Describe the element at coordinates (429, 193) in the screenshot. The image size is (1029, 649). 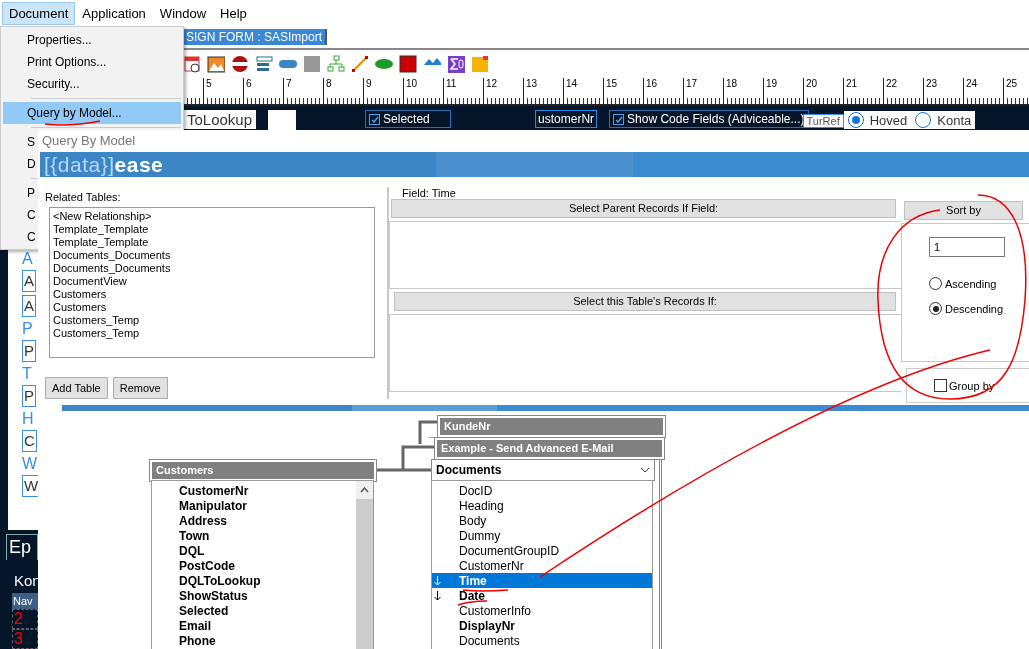
I see `field-caption: Field: Time` at that location.